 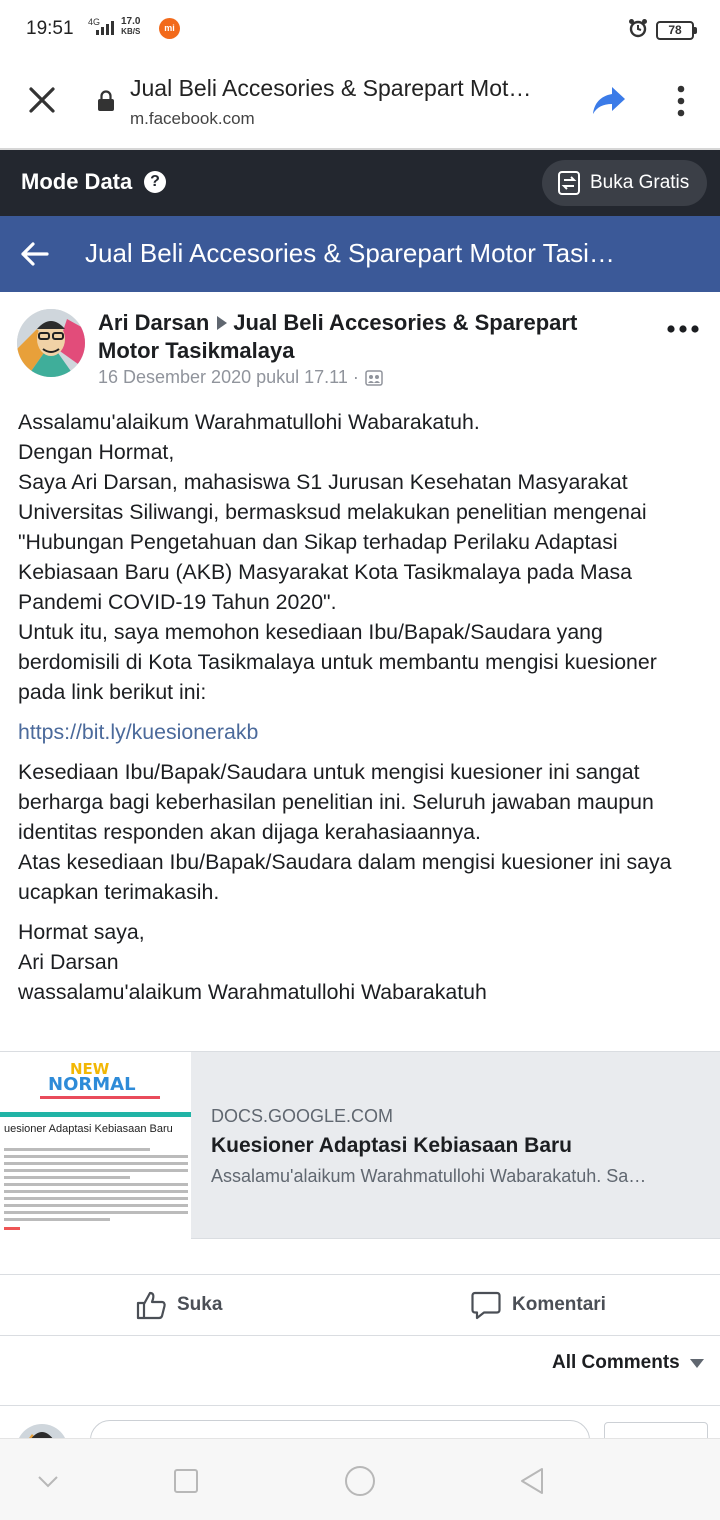 What do you see at coordinates (222, 323) in the screenshot?
I see `arrow-right-icon` at bounding box center [222, 323].